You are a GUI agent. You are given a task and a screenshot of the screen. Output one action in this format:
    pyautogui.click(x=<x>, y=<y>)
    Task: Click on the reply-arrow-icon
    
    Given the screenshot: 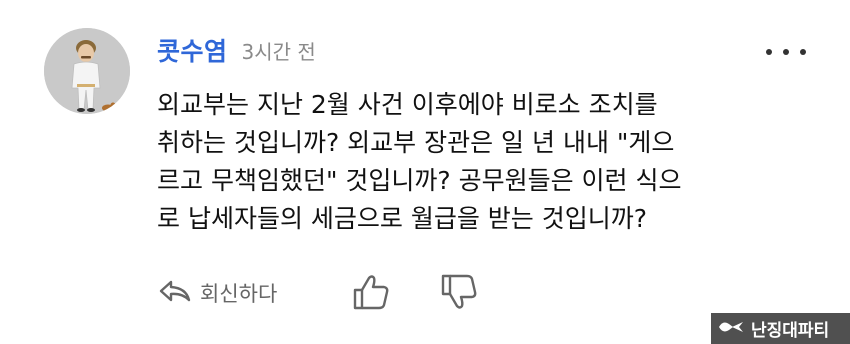 What is the action you would take?
    pyautogui.click(x=175, y=293)
    